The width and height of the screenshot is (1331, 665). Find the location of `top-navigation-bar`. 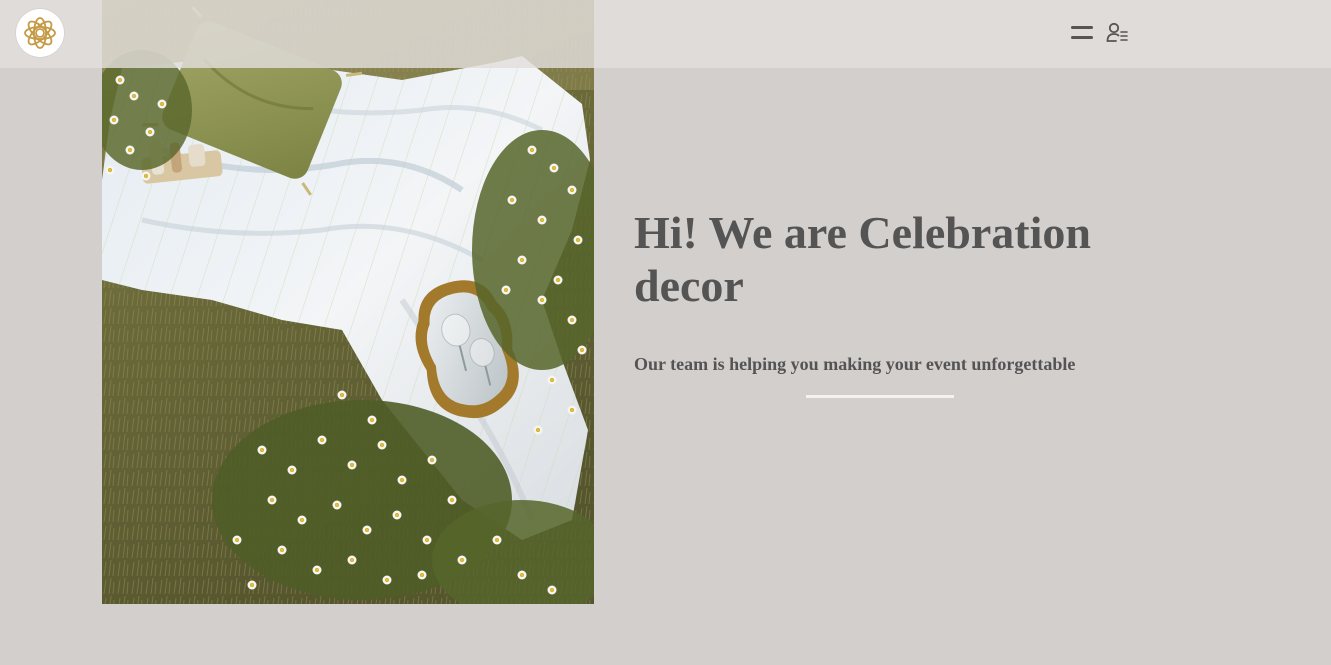

top-navigation-bar is located at coordinates (665, 34).